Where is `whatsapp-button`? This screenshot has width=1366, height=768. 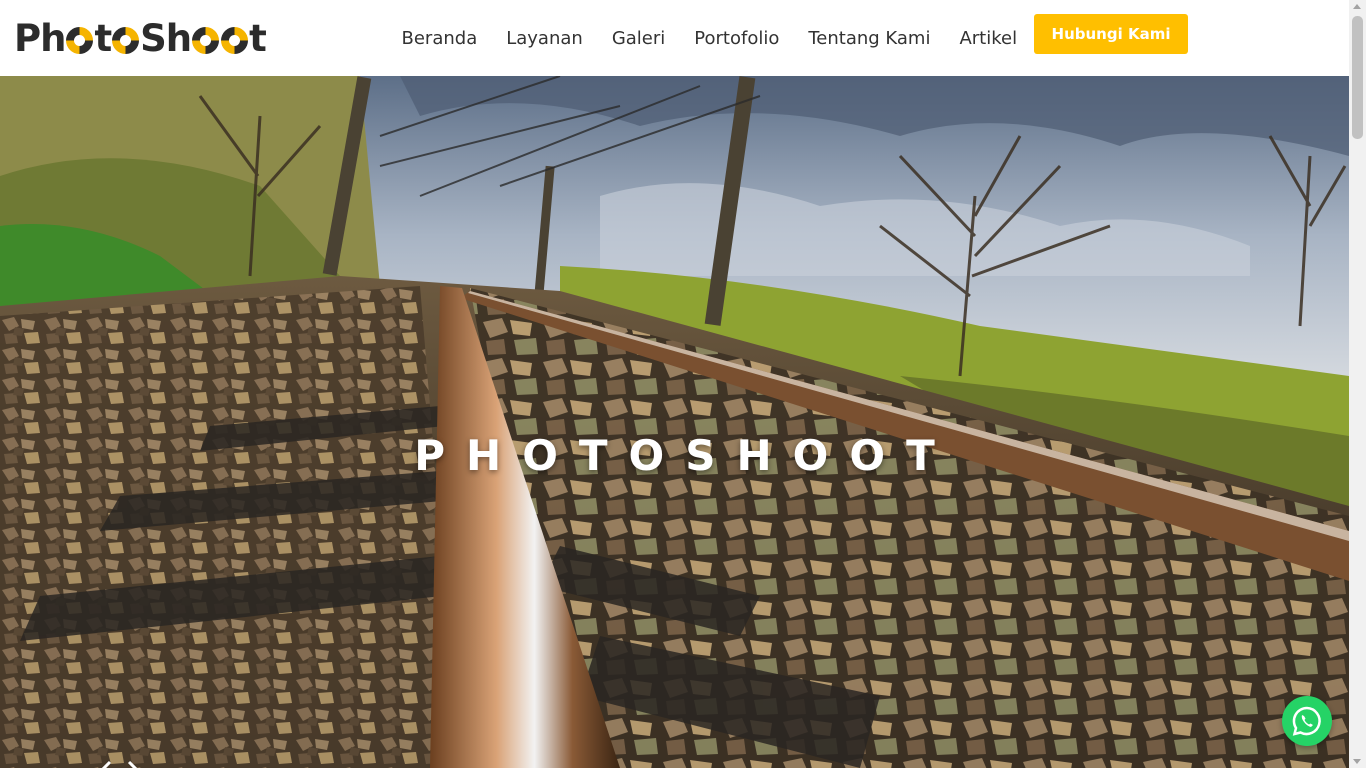 whatsapp-button is located at coordinates (1307, 721).